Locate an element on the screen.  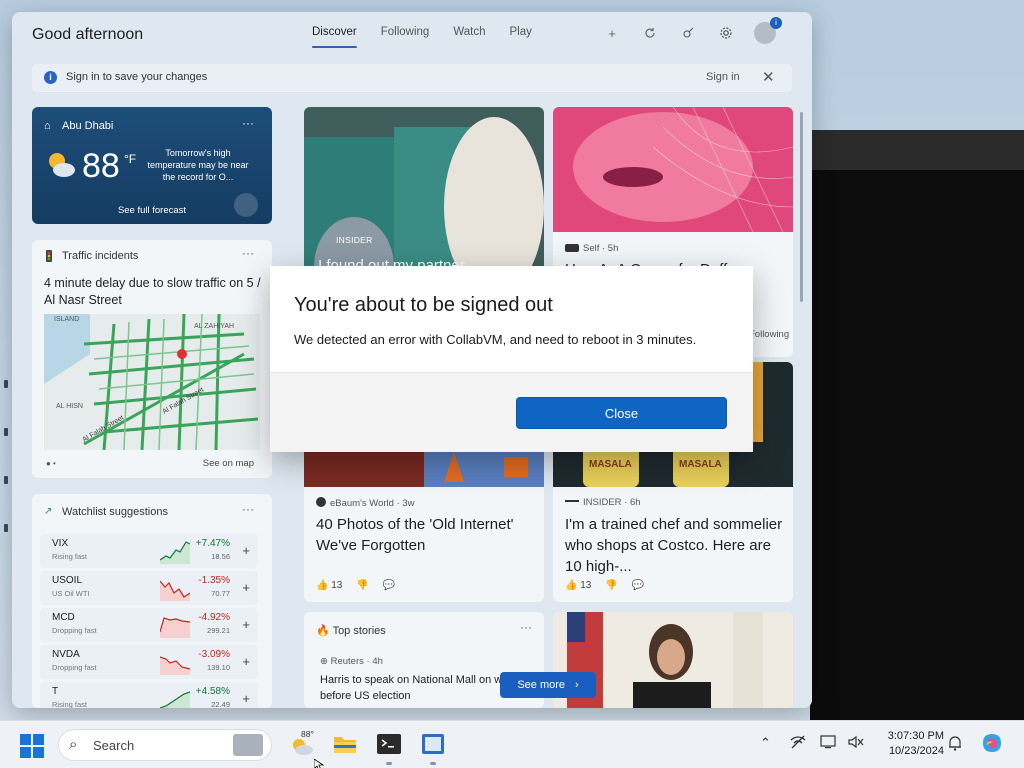
chevron-right-icon: › is located at coordinates (577, 685).